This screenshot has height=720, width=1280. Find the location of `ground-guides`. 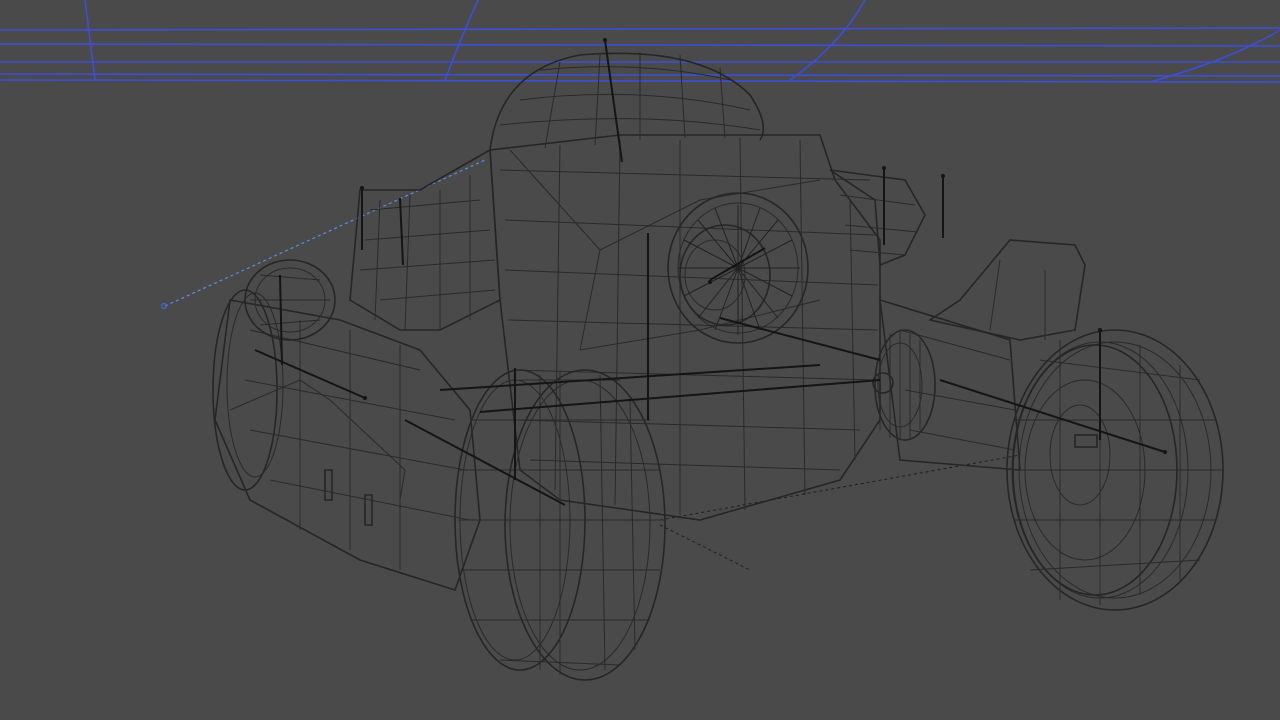

ground-guides is located at coordinates (840, 512).